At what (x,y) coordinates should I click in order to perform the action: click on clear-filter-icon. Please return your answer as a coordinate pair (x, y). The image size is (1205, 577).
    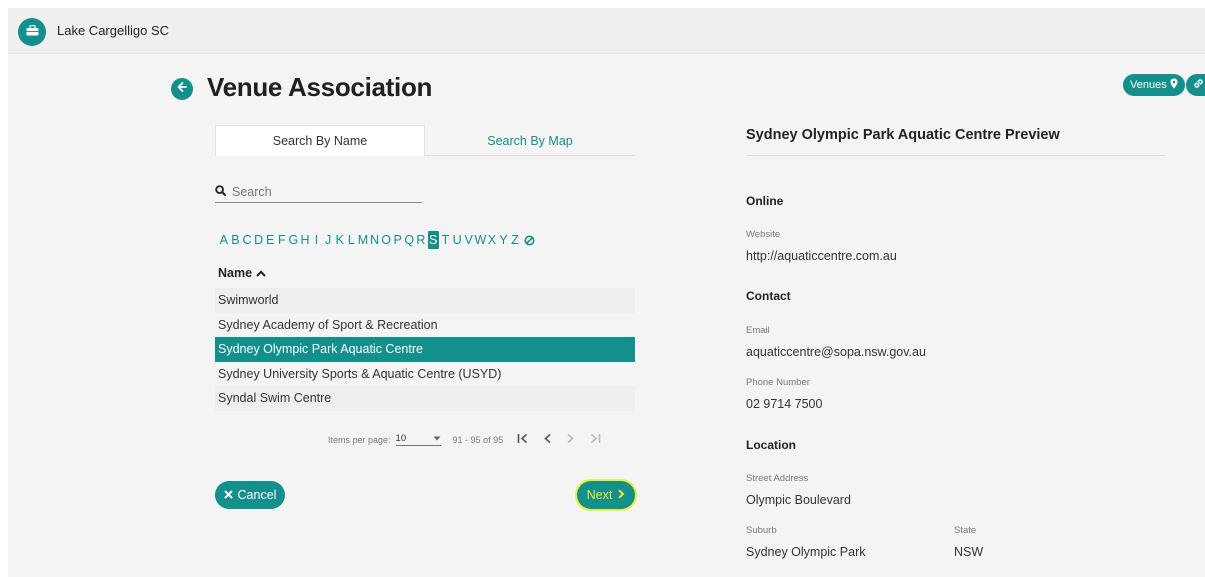
    Looking at the image, I should click on (529, 240).